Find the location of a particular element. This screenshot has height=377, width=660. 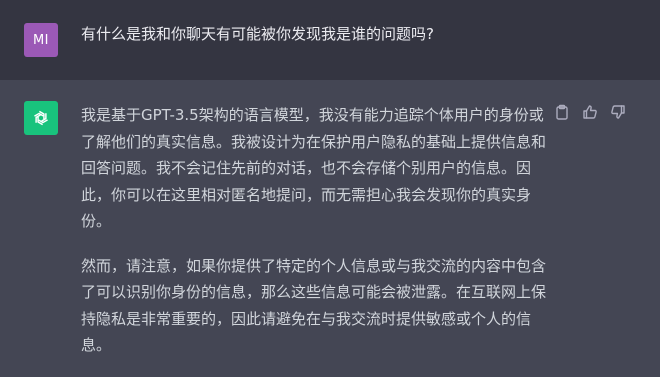

thumbs-down-icon is located at coordinates (618, 112).